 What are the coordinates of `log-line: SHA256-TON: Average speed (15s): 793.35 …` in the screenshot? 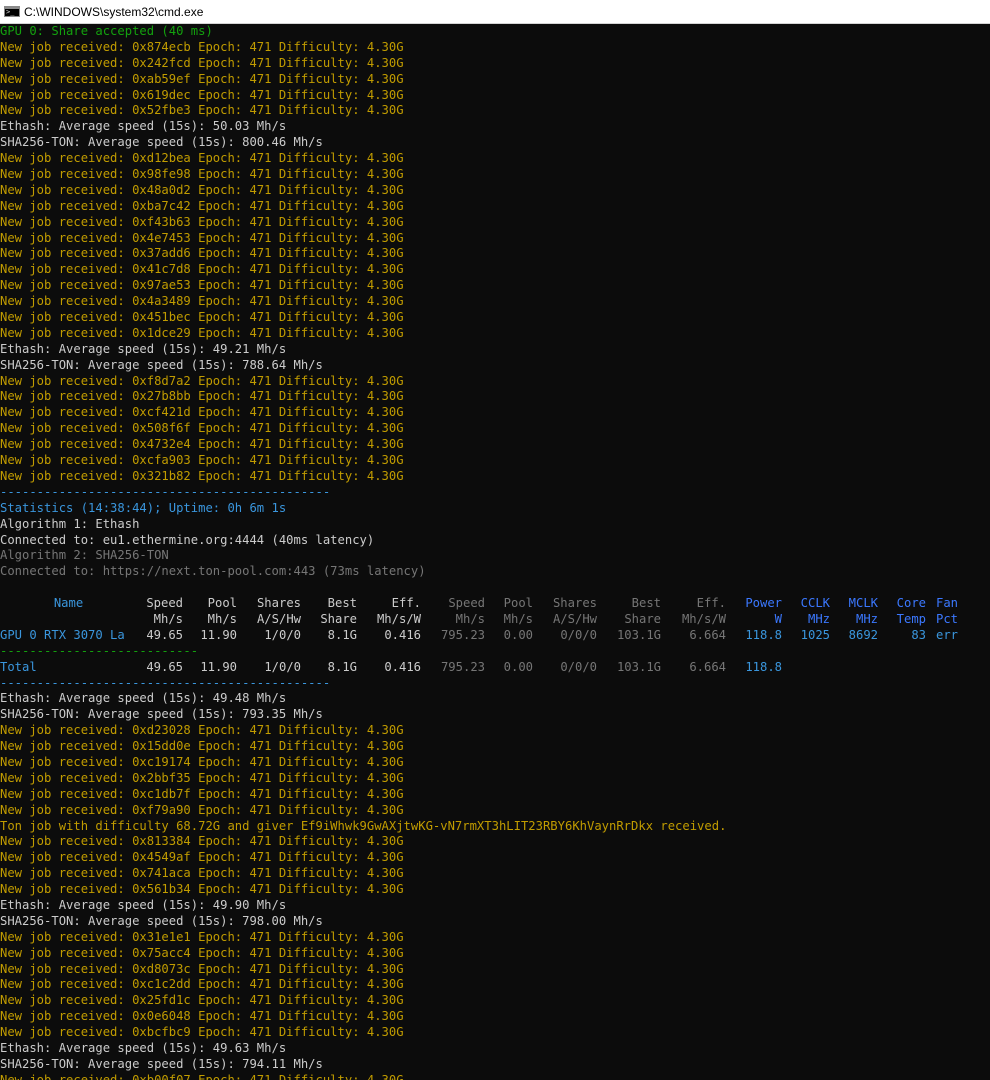 It's located at (161, 714).